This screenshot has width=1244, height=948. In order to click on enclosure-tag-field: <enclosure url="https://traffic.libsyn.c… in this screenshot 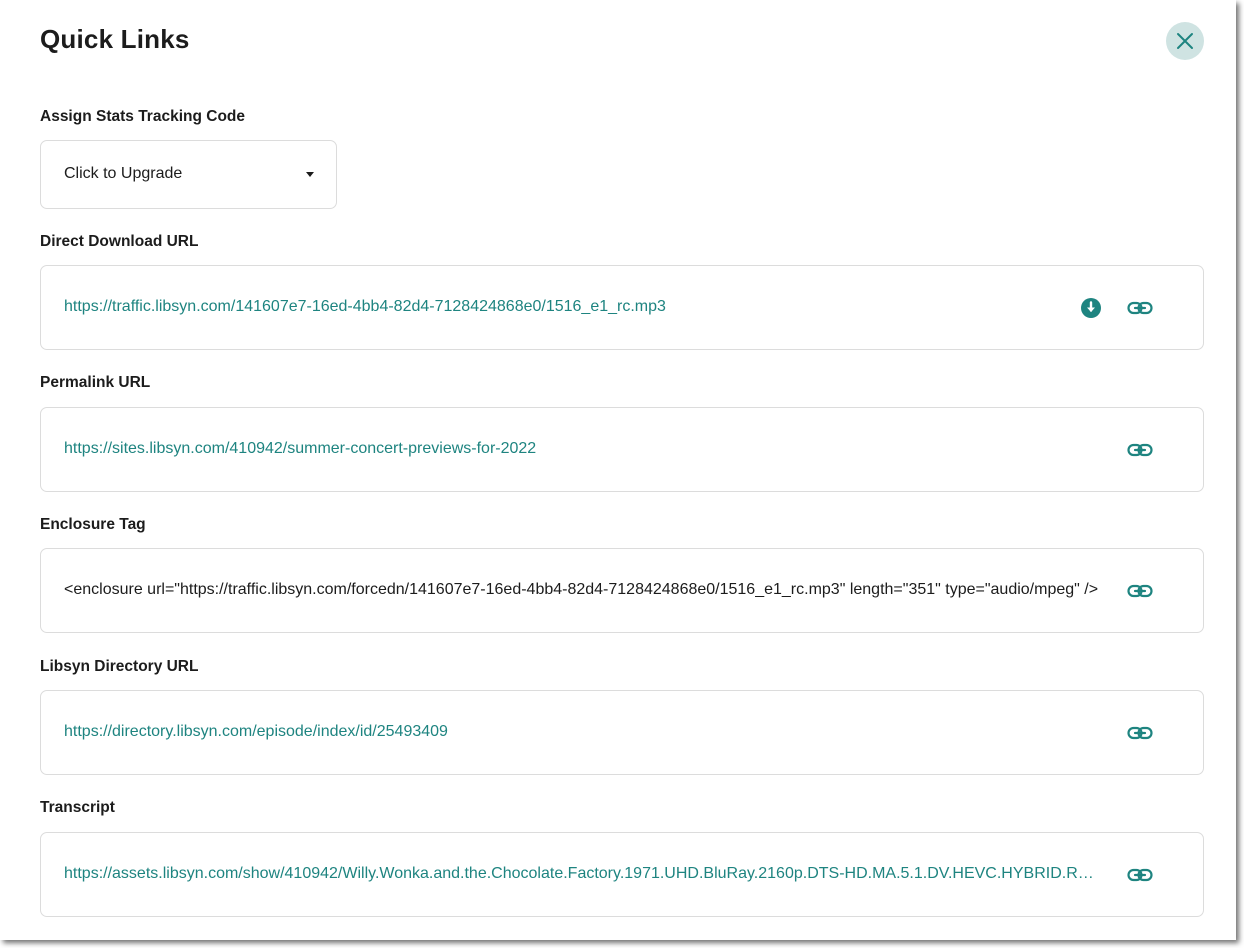, I will do `click(622, 590)`.